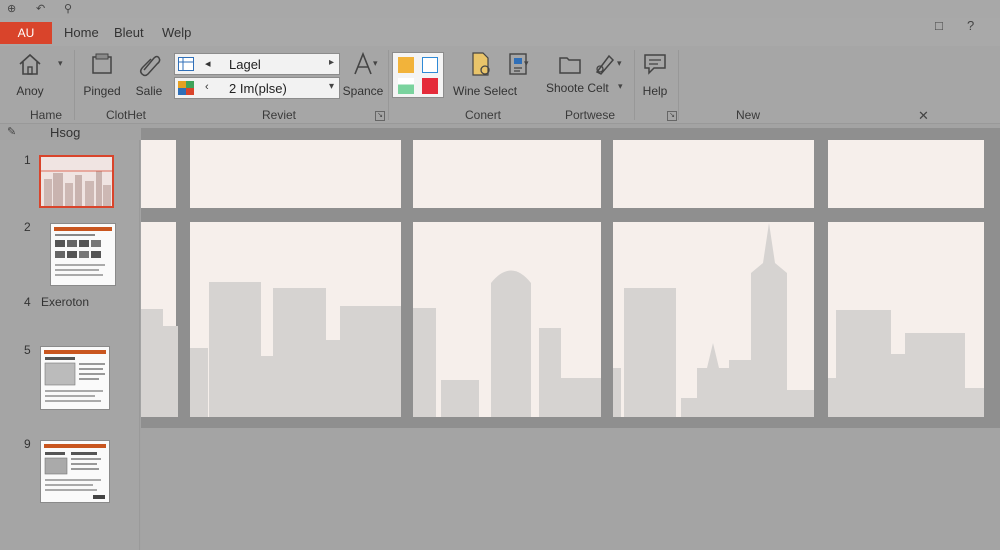 The height and width of the screenshot is (550, 1000). I want to click on help-button: Help, so click(655, 74).